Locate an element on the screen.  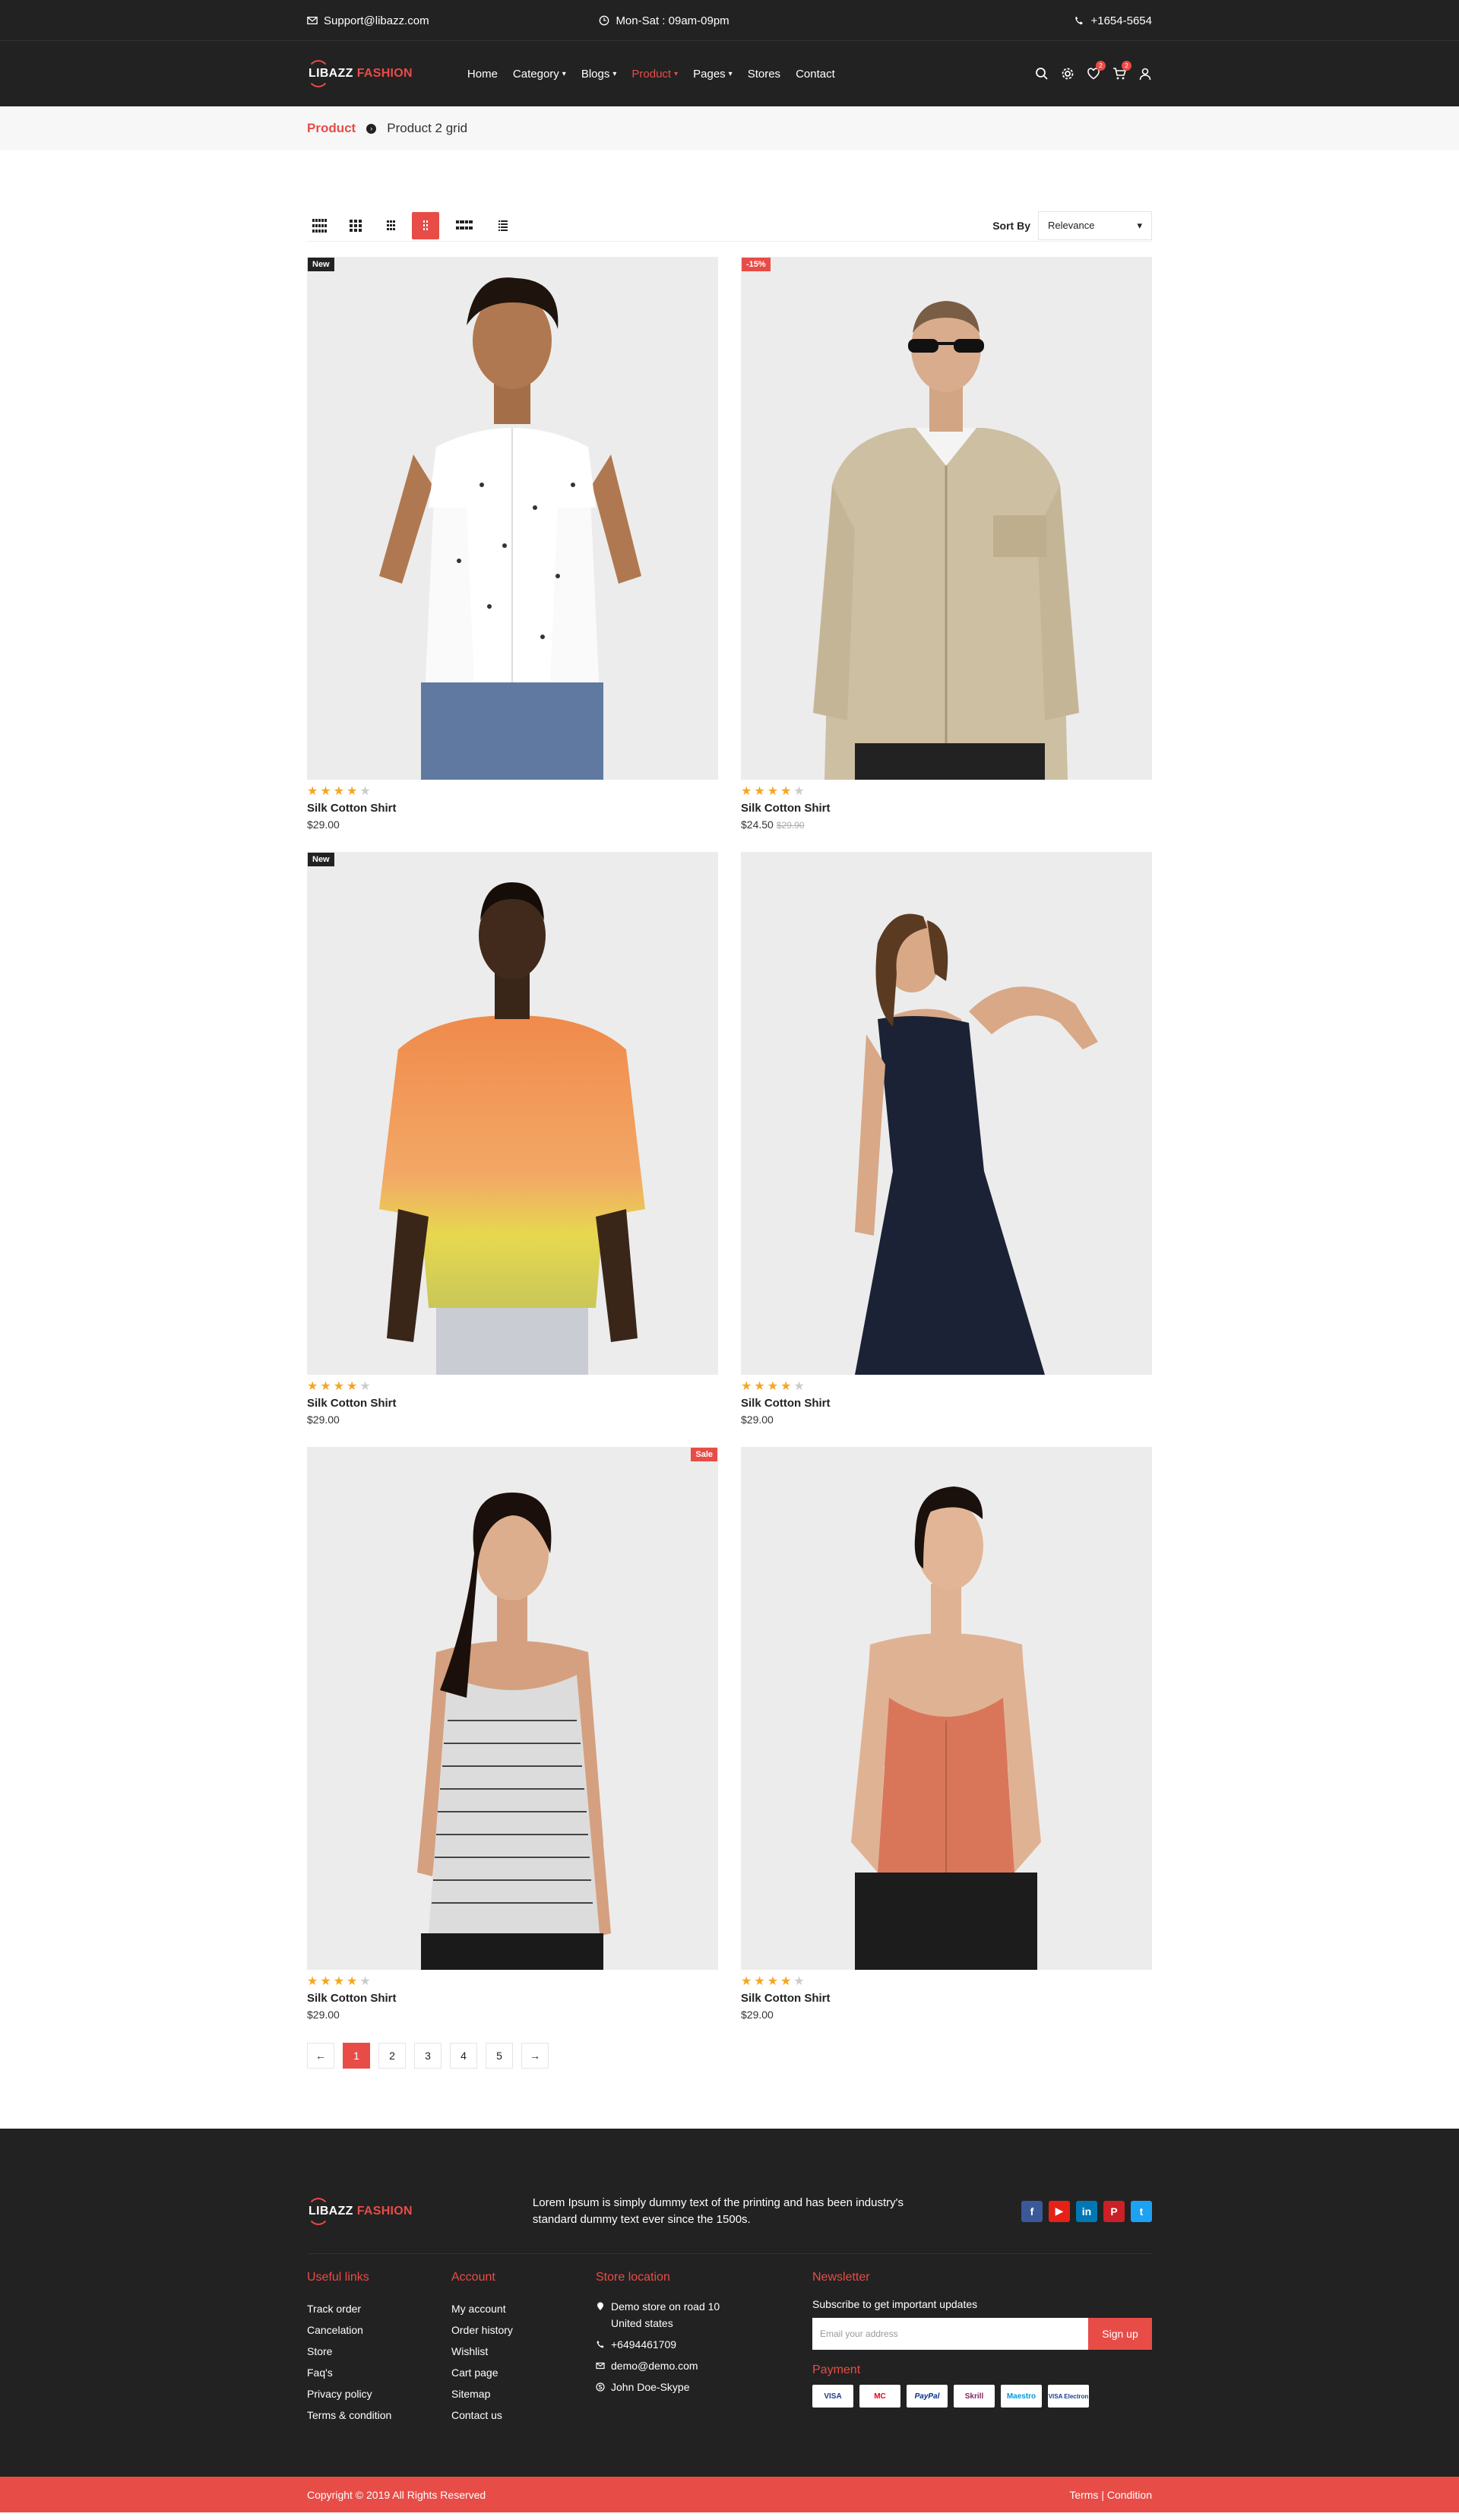
wishlist-icon: 2 is located at coordinates (1096, 71).